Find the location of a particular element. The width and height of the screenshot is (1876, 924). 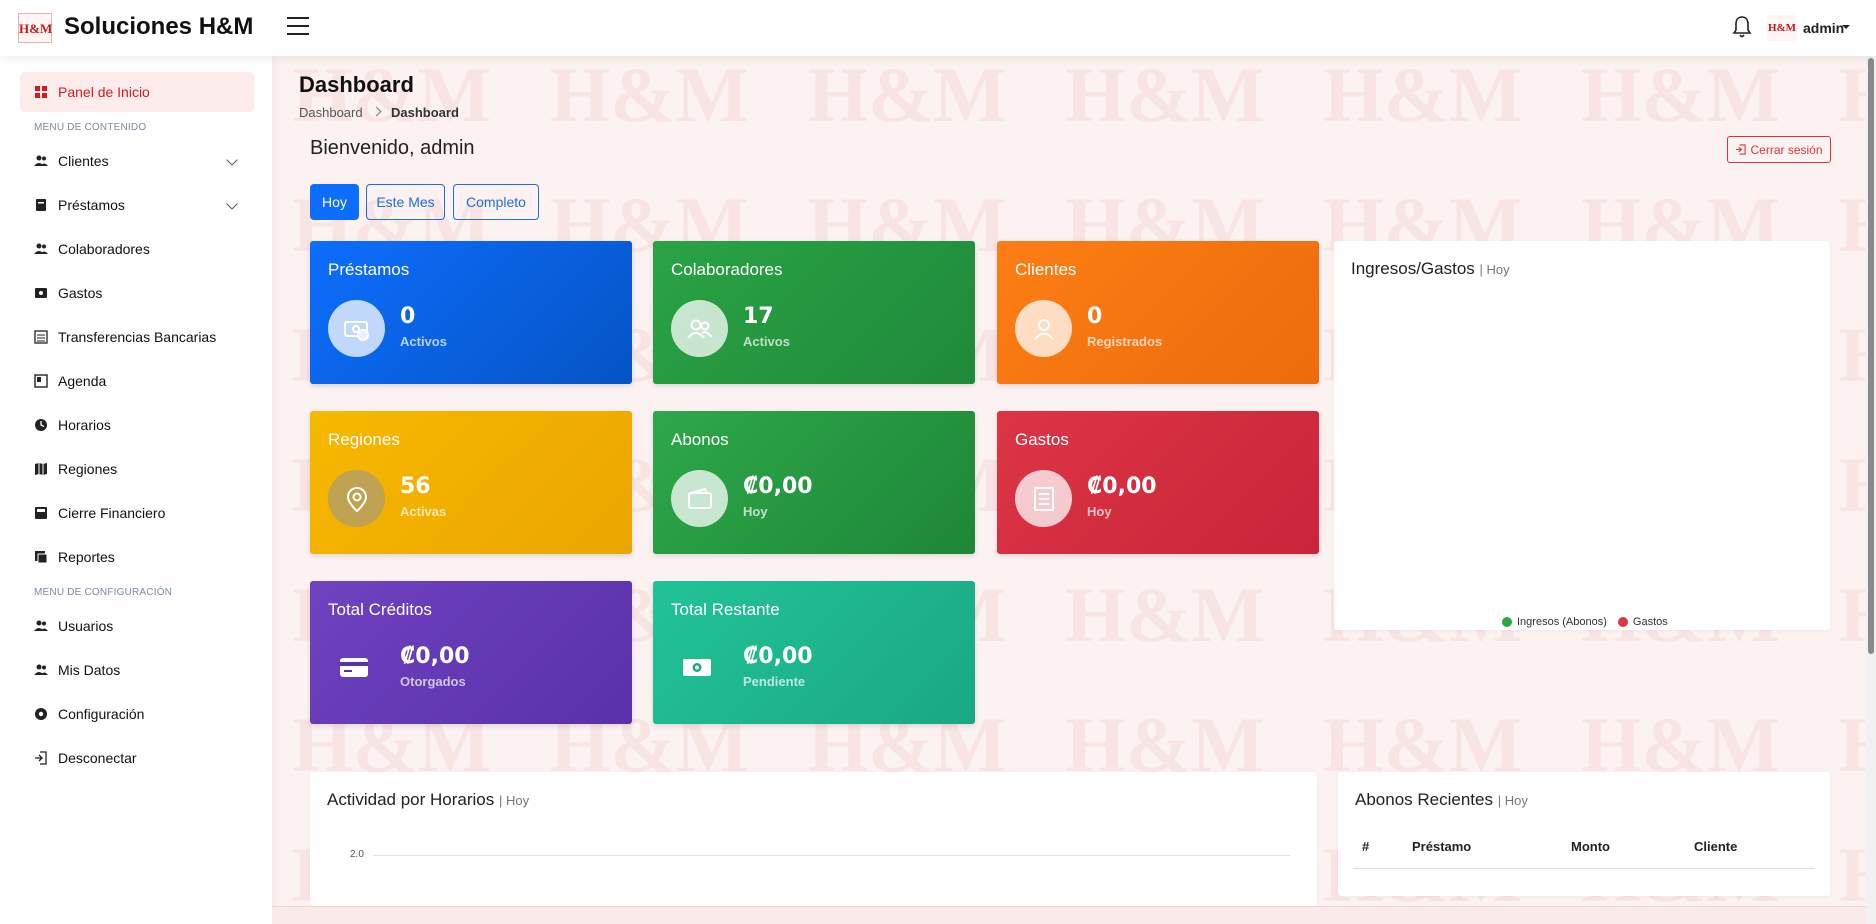

activity-panel: Actividad por Horarios | Hoy 2.0 is located at coordinates (813, 839).